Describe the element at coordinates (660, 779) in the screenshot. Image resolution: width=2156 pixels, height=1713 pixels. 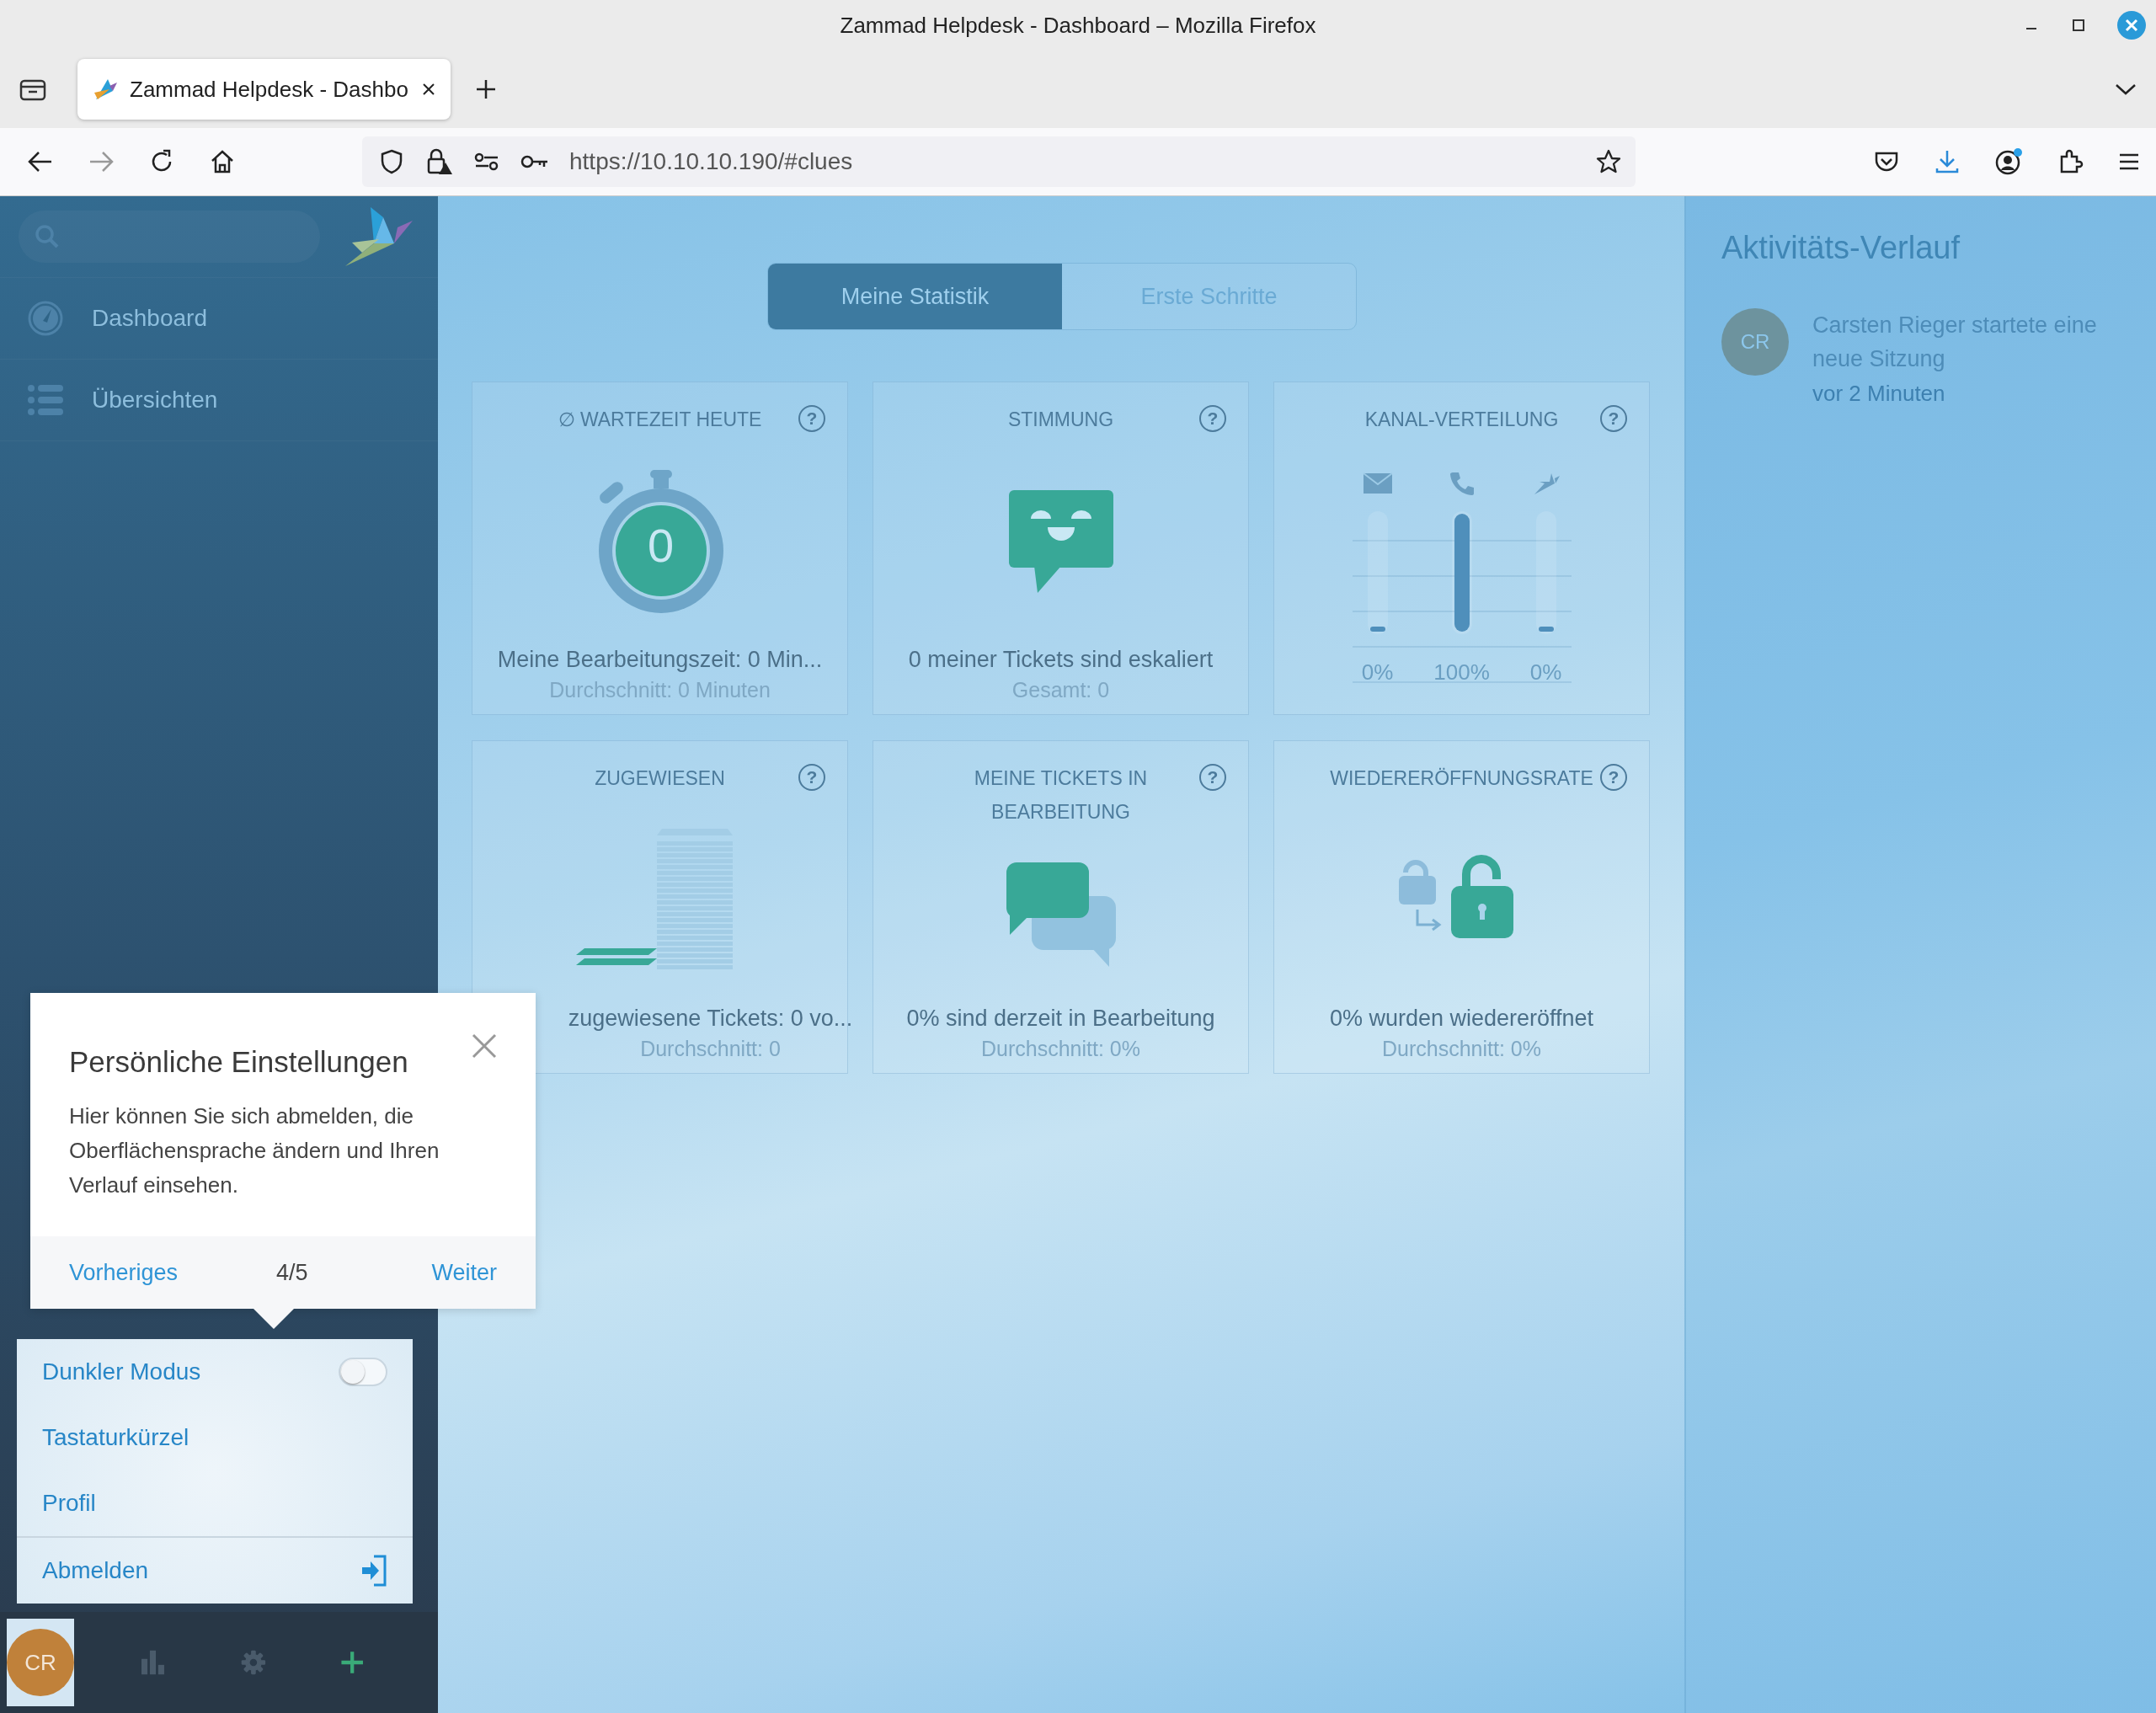
I see `card-title: ZUGEWIESEN` at that location.